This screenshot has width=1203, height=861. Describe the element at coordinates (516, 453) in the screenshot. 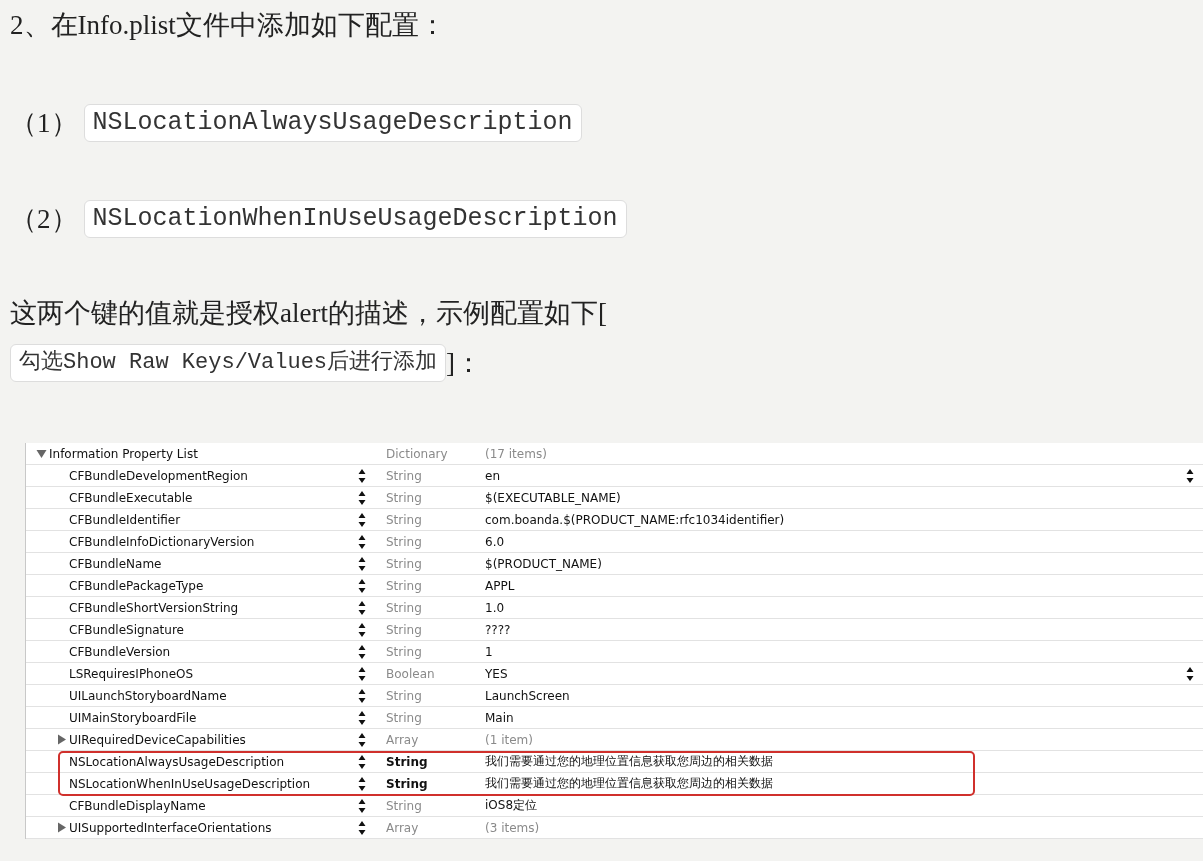

I see `value-text: (17 items)` at that location.